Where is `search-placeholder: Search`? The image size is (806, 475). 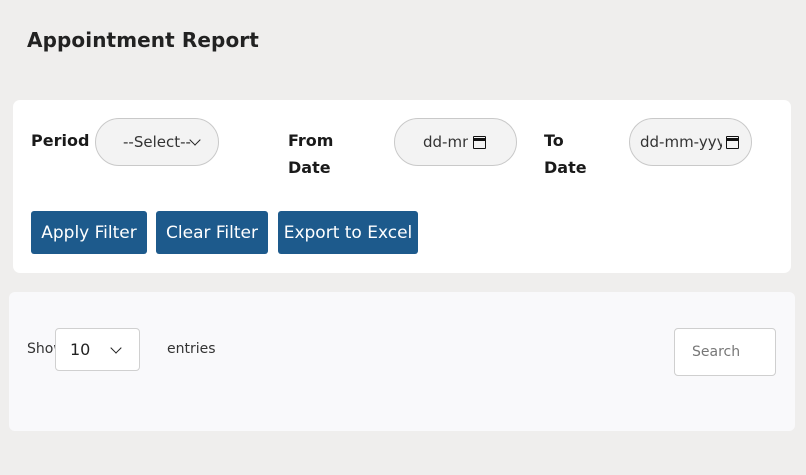 search-placeholder: Search is located at coordinates (716, 352).